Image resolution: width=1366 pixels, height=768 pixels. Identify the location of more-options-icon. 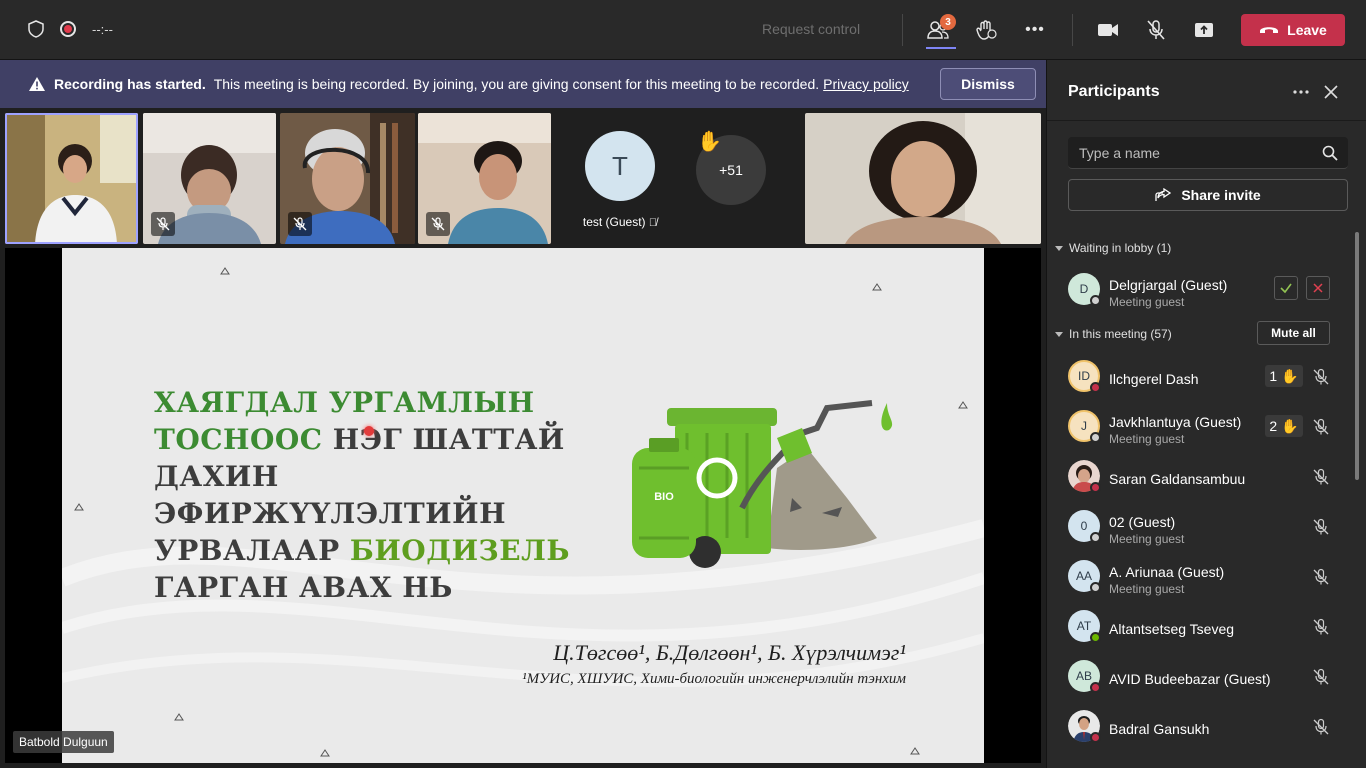
(1301, 92).